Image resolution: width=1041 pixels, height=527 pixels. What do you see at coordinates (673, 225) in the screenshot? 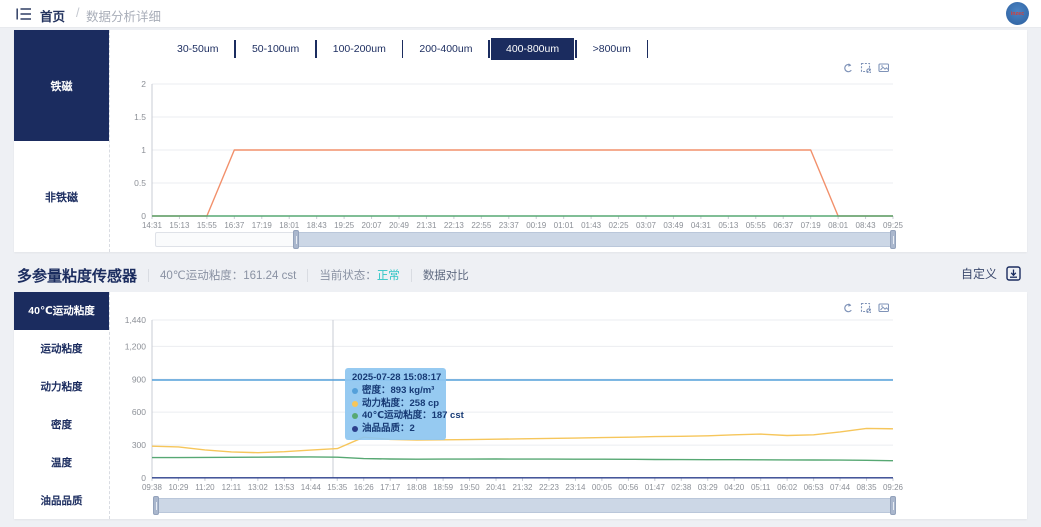
I see `svg-text: 03:49` at bounding box center [673, 225].